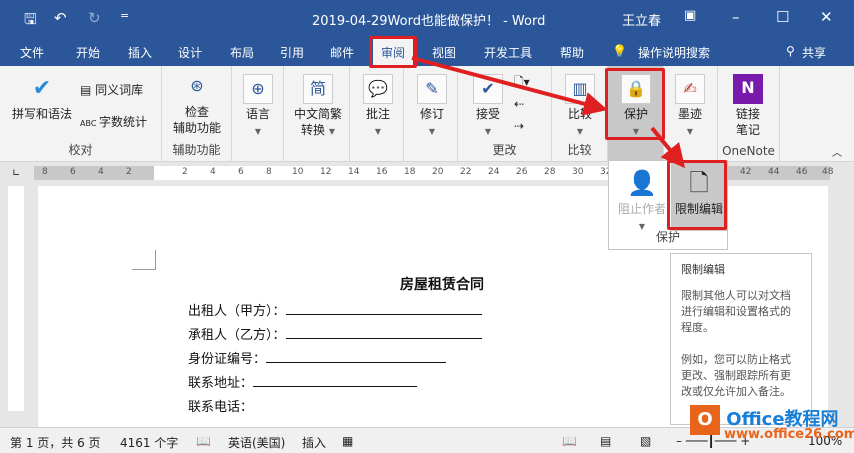  I want to click on print-layout-icon: ▤, so click(605, 441).